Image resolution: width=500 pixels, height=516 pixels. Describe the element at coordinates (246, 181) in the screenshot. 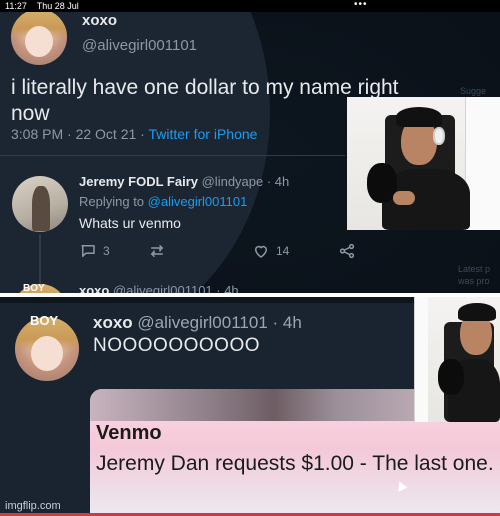

I see `reply-author-handle: @lindyape · 4h` at that location.